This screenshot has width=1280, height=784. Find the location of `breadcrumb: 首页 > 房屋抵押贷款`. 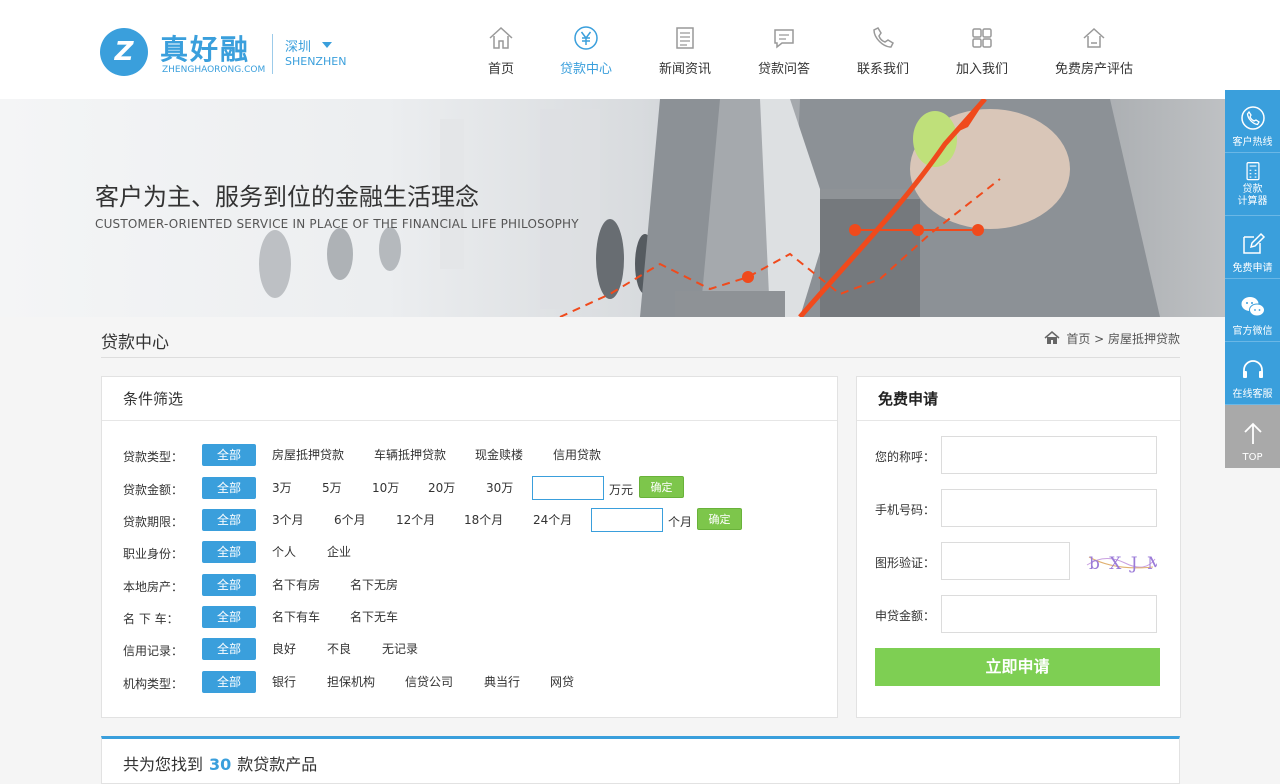

breadcrumb: 首页 > 房屋抵押贷款 is located at coordinates (1112, 338).